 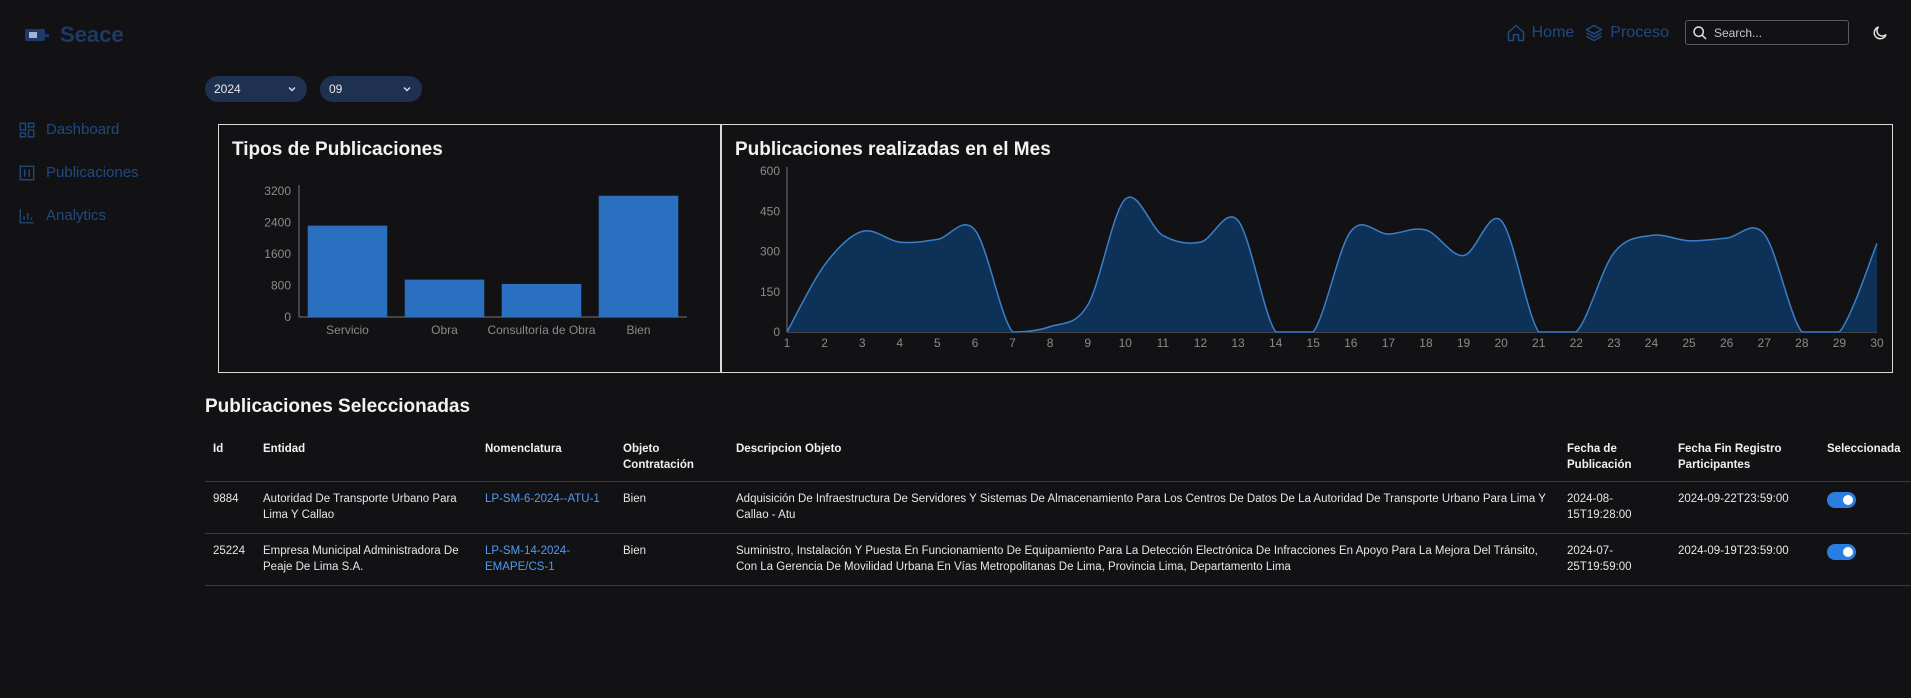 I want to click on col-header: Nomenclatura, so click(x=523, y=449).